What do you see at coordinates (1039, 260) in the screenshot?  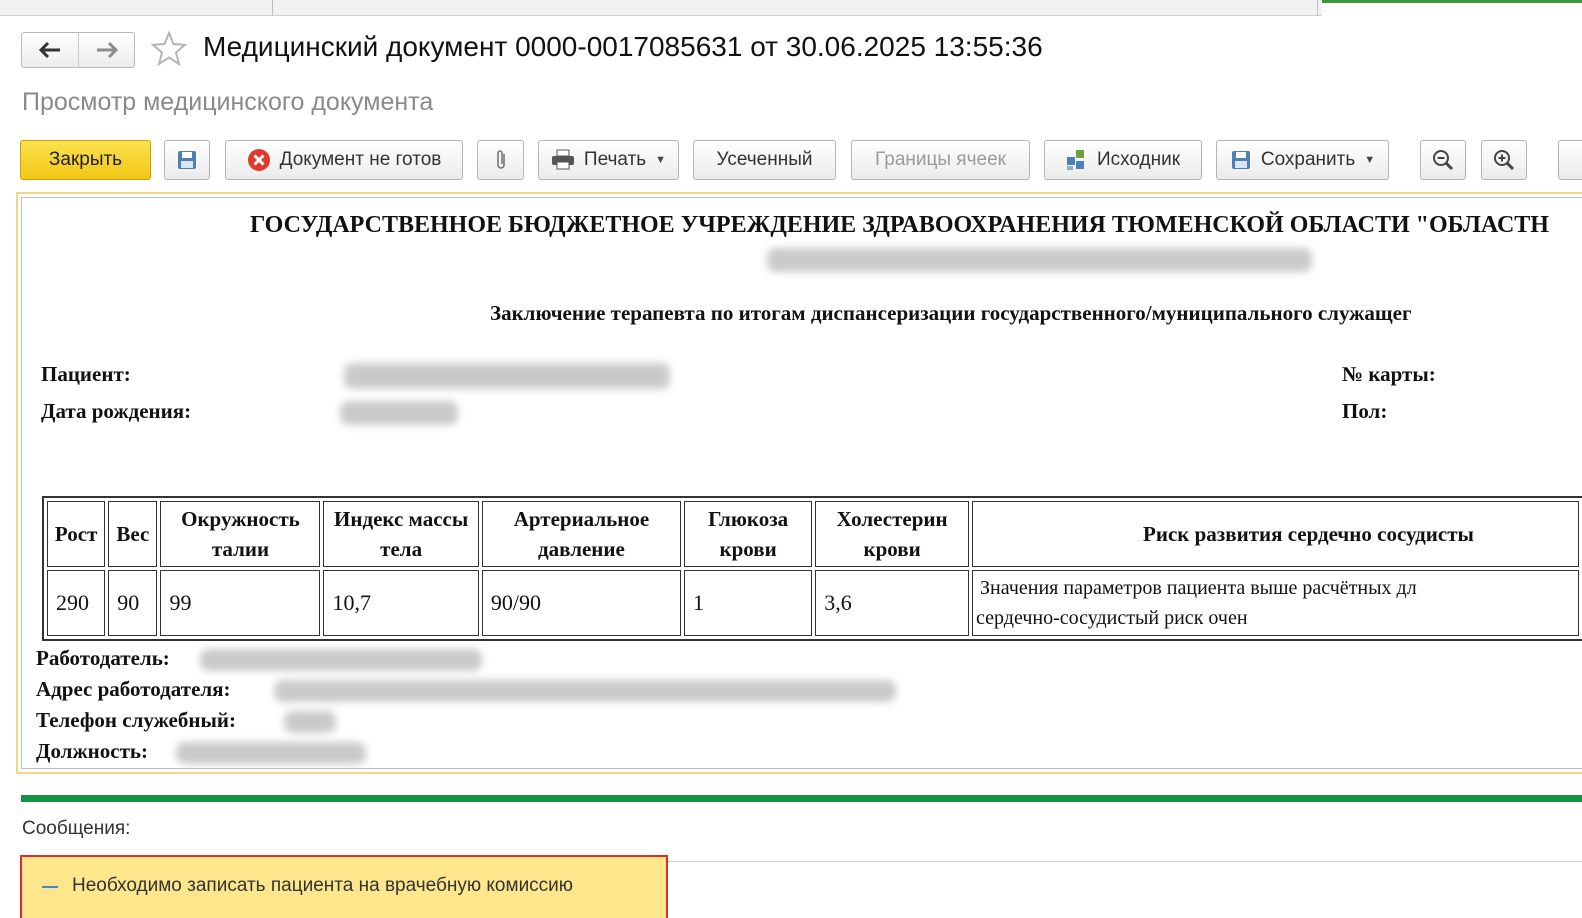 I see `redacted-address` at bounding box center [1039, 260].